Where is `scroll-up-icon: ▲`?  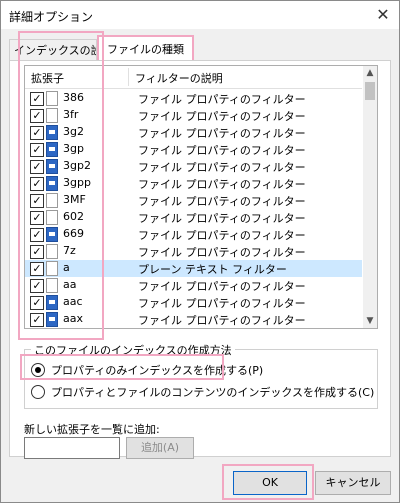 scroll-up-icon: ▲ is located at coordinates (370, 73).